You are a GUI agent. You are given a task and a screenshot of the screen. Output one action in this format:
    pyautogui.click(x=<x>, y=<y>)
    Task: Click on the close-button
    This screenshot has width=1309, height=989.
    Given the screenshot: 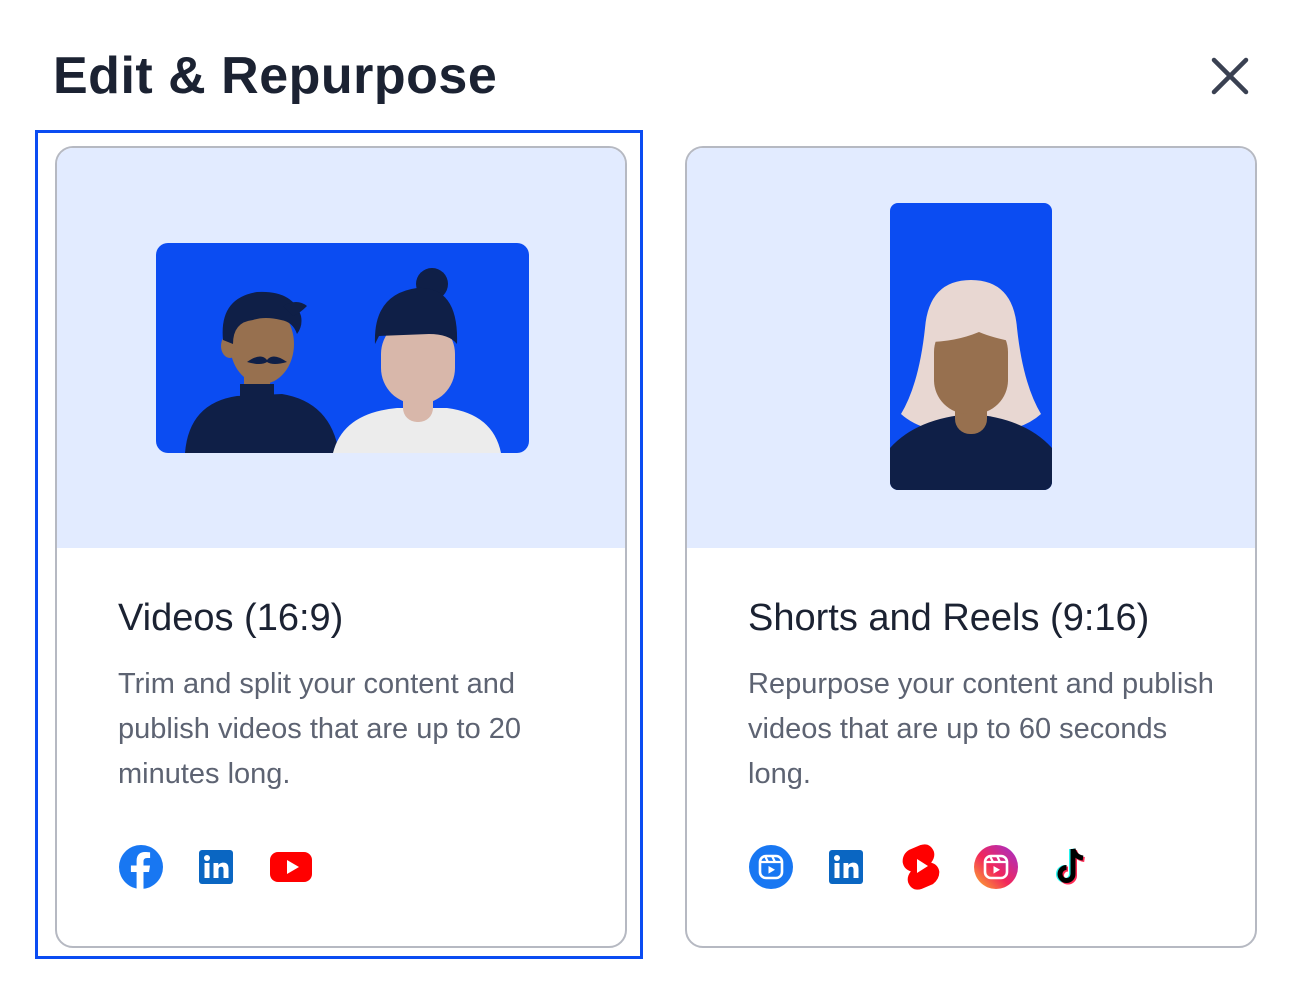 What is the action you would take?
    pyautogui.click(x=1230, y=76)
    